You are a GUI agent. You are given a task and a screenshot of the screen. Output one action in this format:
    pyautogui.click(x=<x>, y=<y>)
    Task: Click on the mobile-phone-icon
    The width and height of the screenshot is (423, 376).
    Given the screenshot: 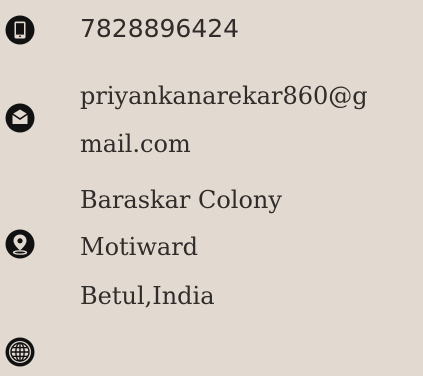 What is the action you would take?
    pyautogui.click(x=20, y=30)
    